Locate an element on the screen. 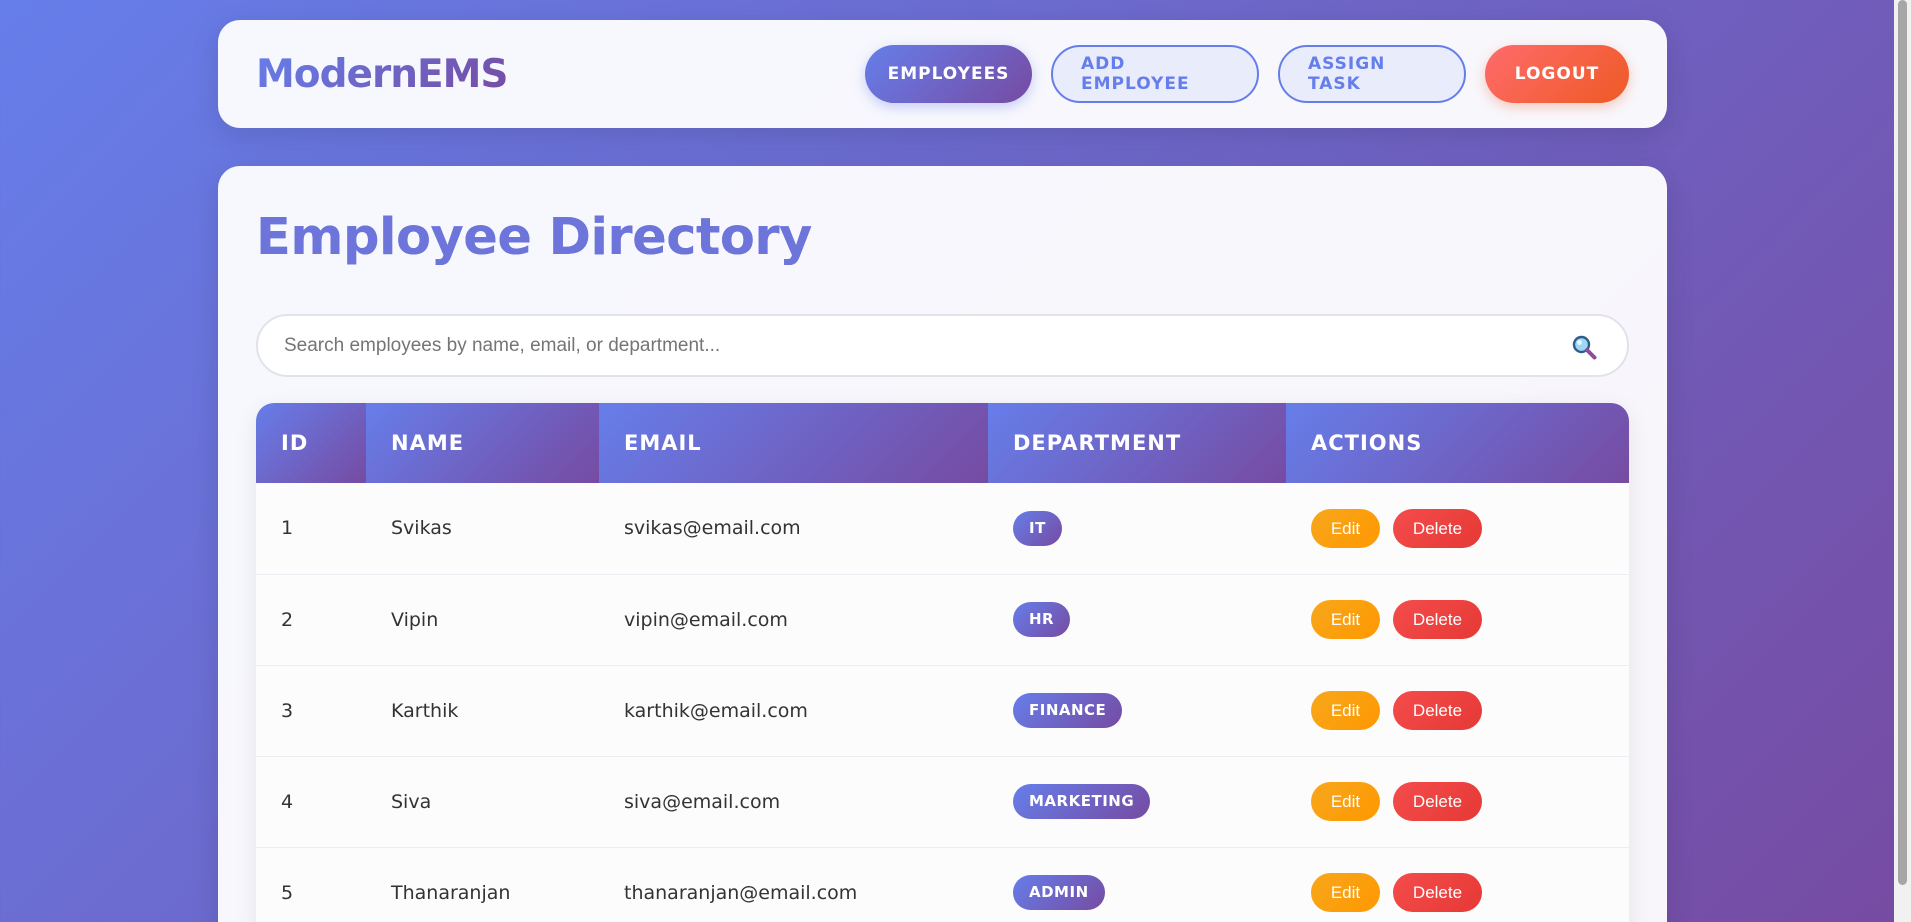 The image size is (1911, 922). cell-id: 5 is located at coordinates (311, 884).